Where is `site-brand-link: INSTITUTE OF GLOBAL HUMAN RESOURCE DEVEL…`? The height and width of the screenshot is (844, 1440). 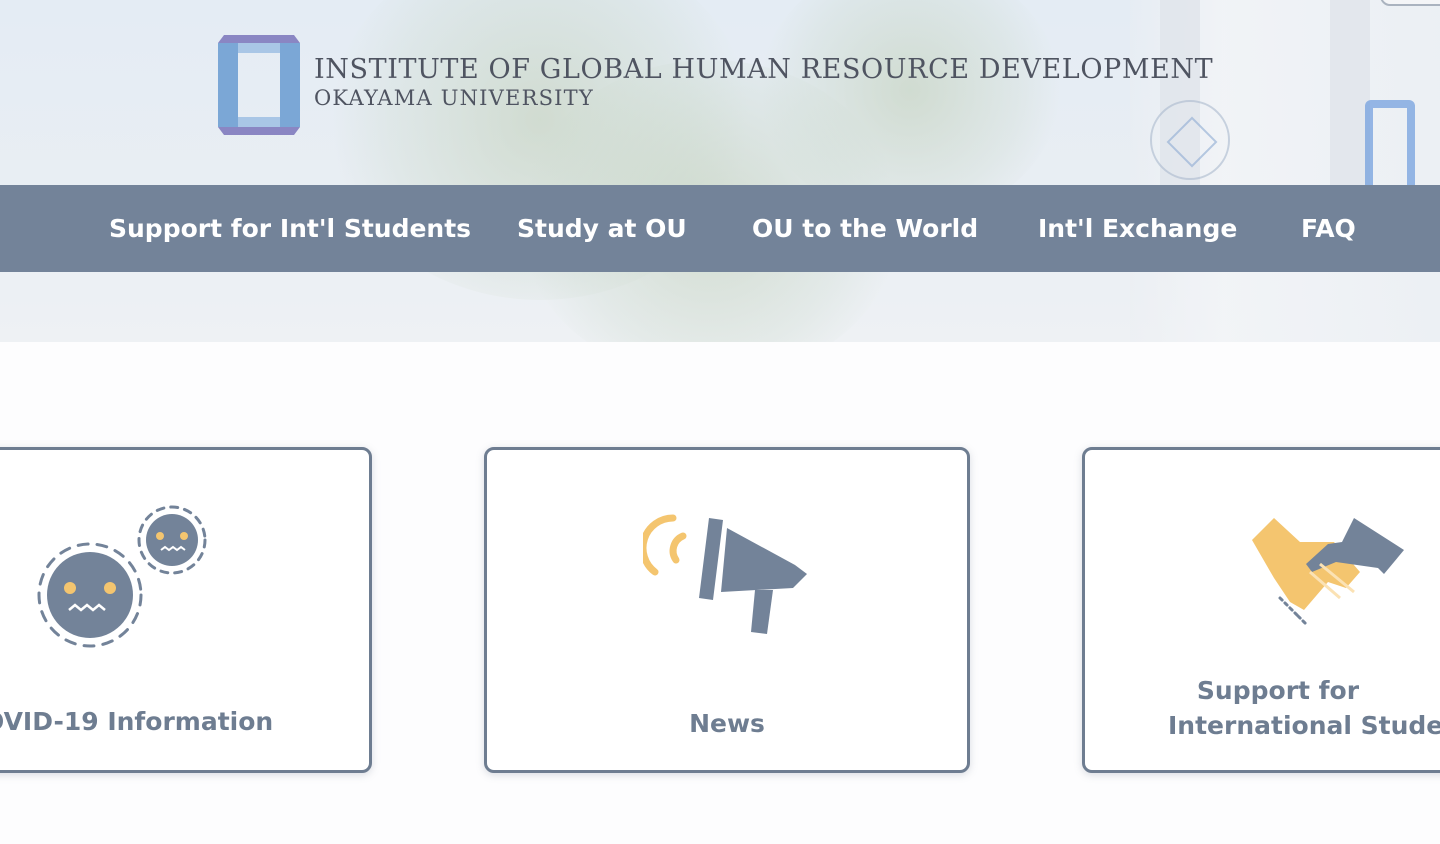 site-brand-link: INSTITUTE OF GLOBAL HUMAN RESOURCE DEVEL… is located at coordinates (715, 85).